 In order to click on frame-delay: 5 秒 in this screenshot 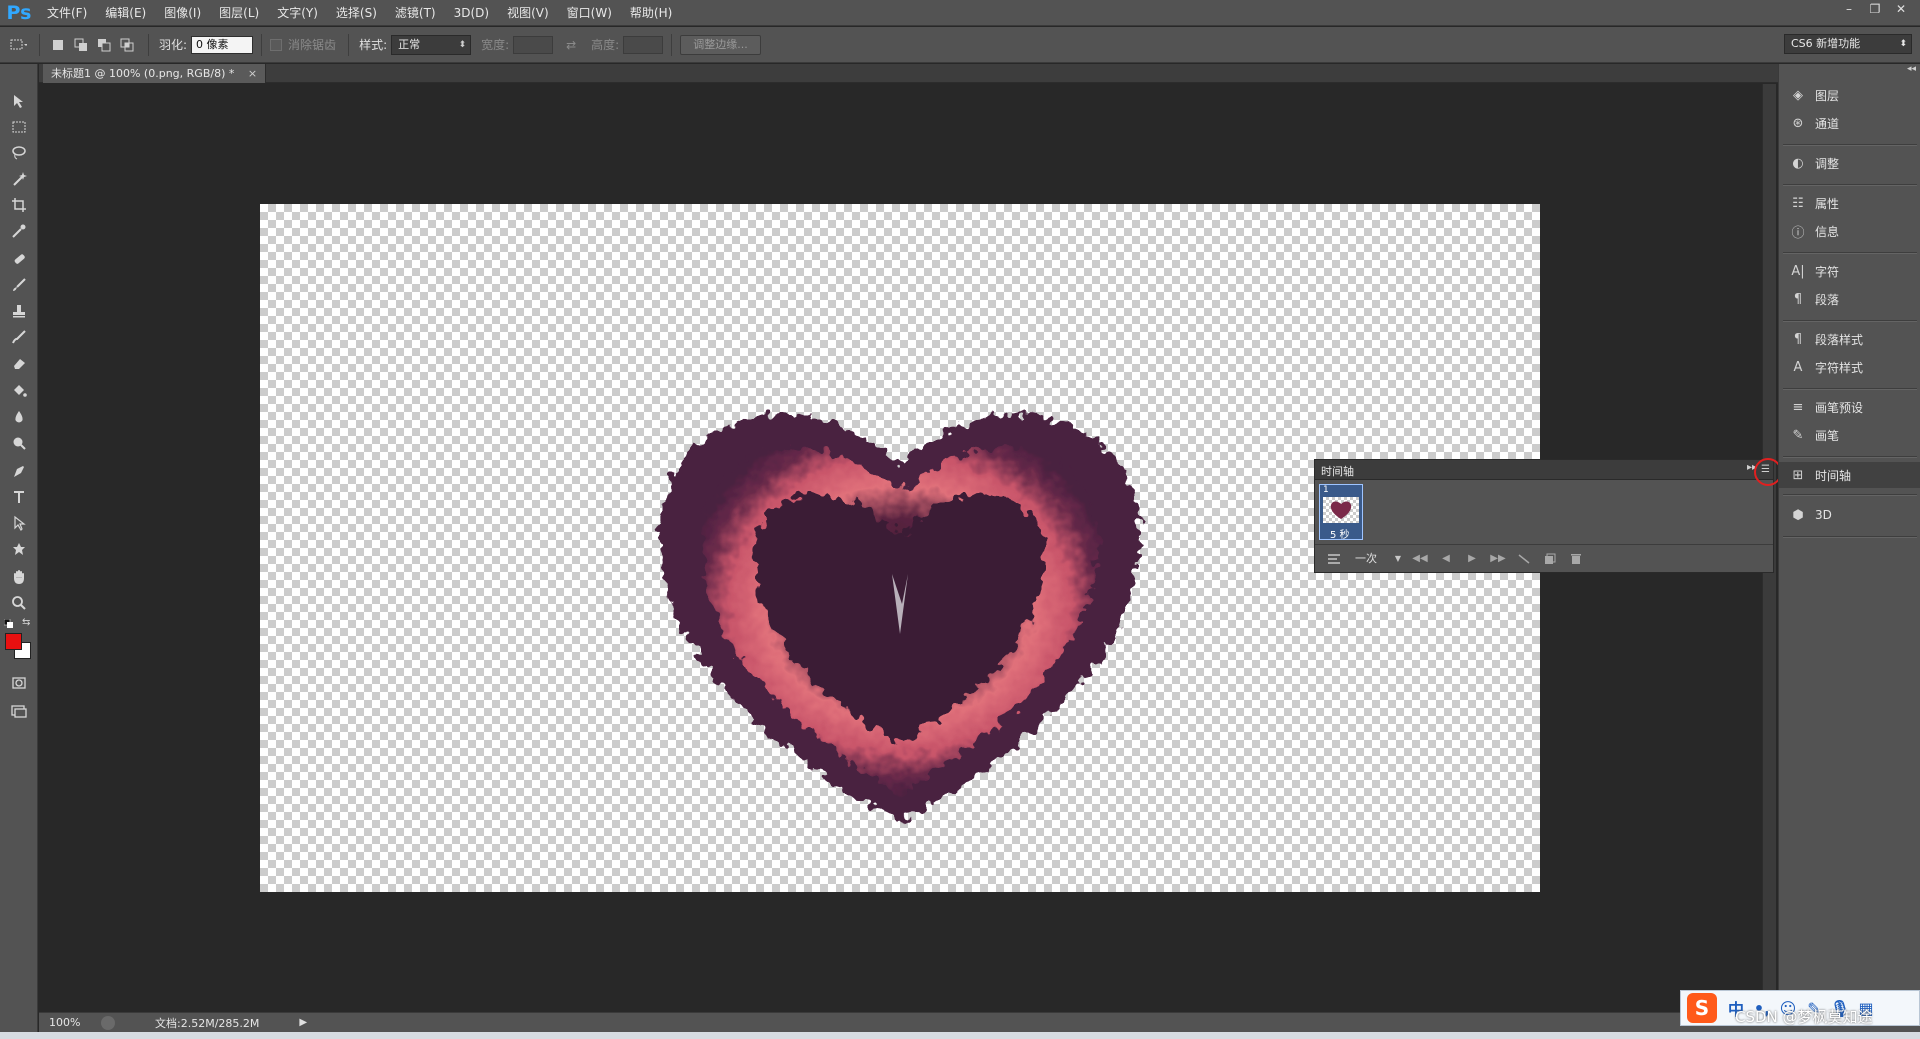, I will do `click(1340, 533)`.